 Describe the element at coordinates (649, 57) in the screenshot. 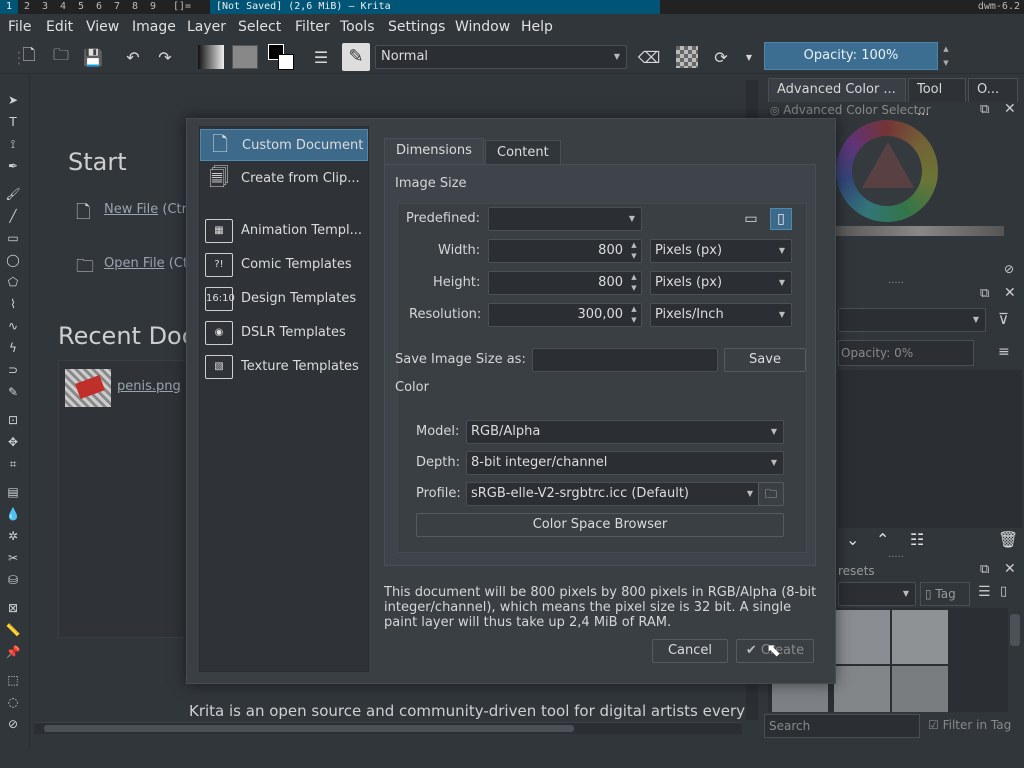

I see `eraser-icon: ⌫` at that location.